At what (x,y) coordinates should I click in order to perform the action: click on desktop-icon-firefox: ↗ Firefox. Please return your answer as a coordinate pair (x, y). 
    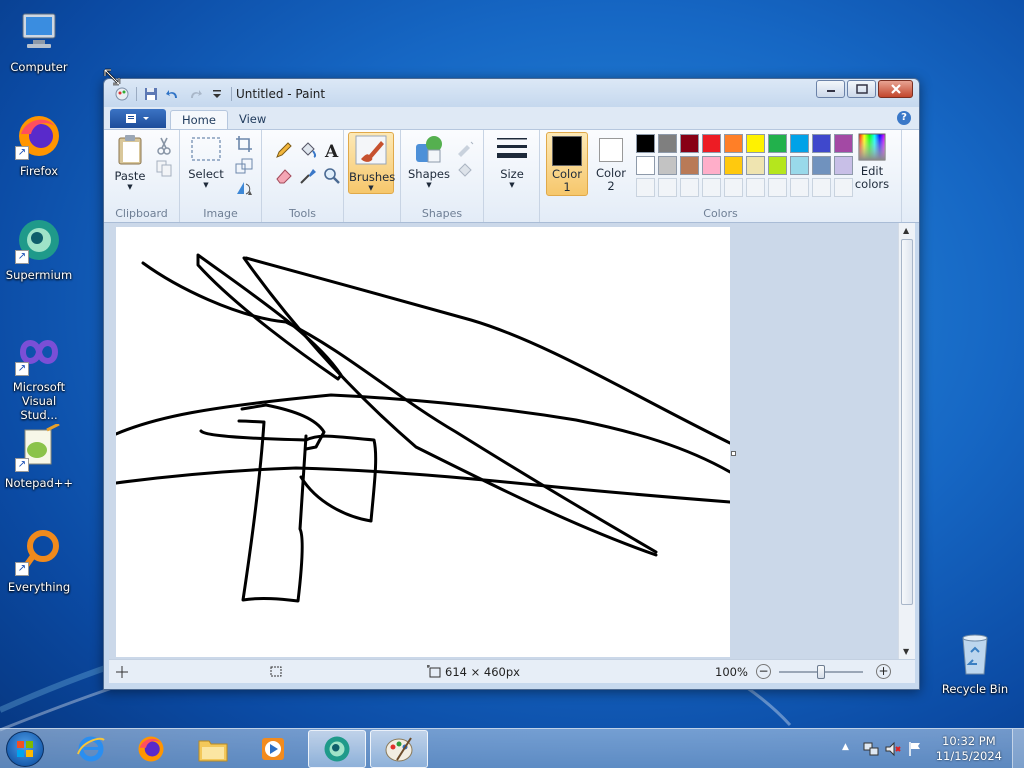
    Looking at the image, I should click on (39, 145).